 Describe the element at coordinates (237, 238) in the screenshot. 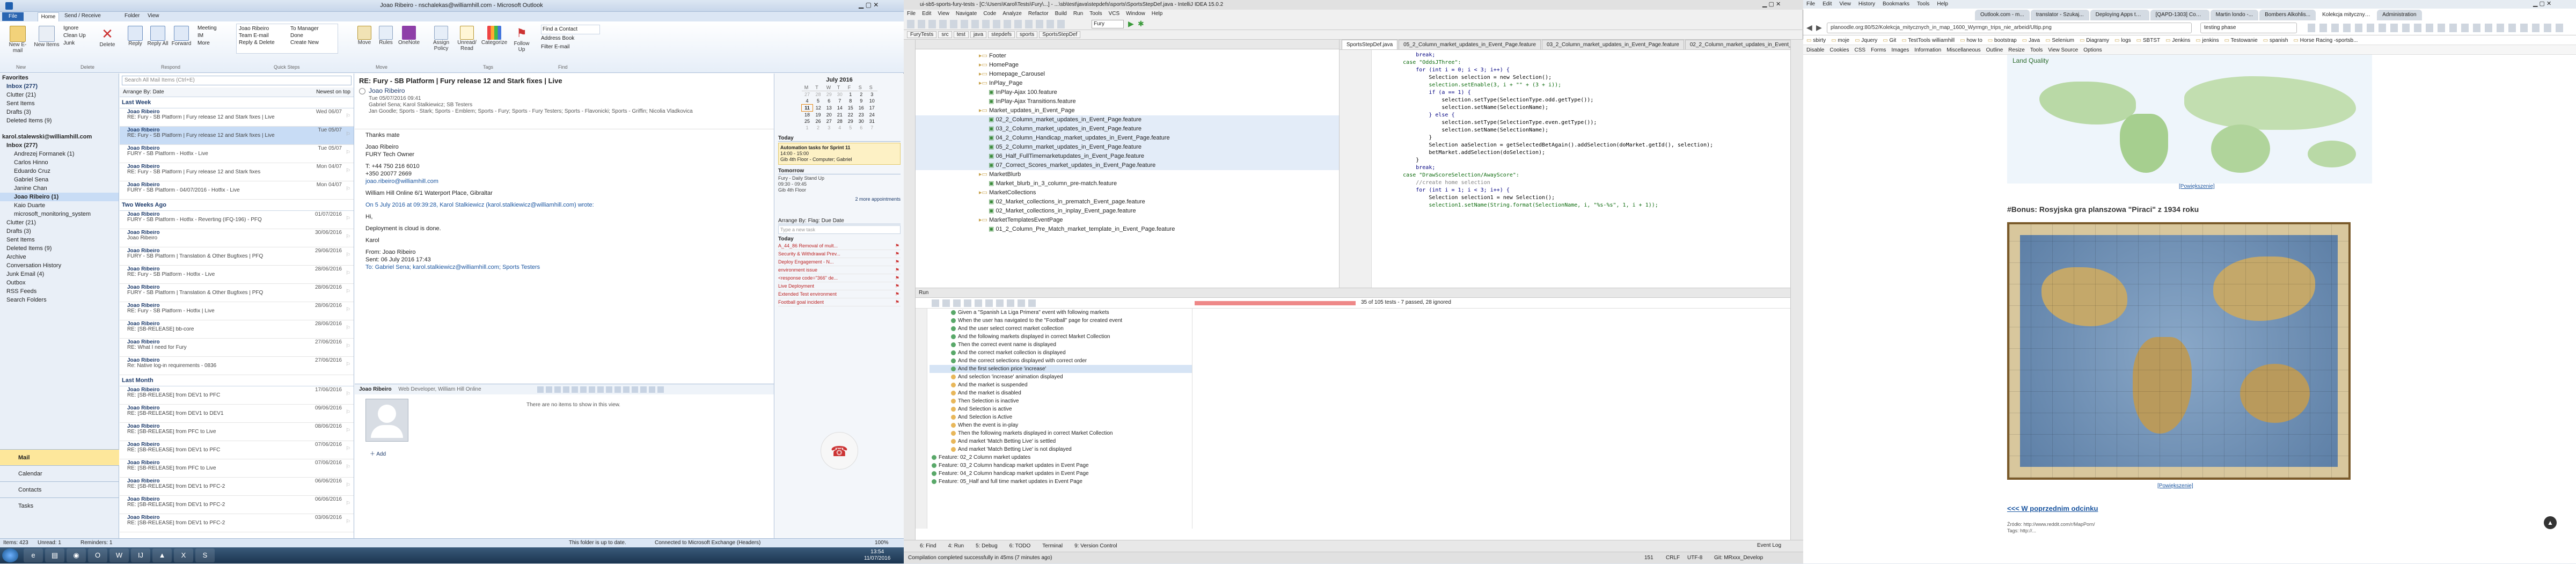

I see `message-list-item: Joao Ribeiro 30/06/2016 Joao Ribeiro ⚐` at that location.